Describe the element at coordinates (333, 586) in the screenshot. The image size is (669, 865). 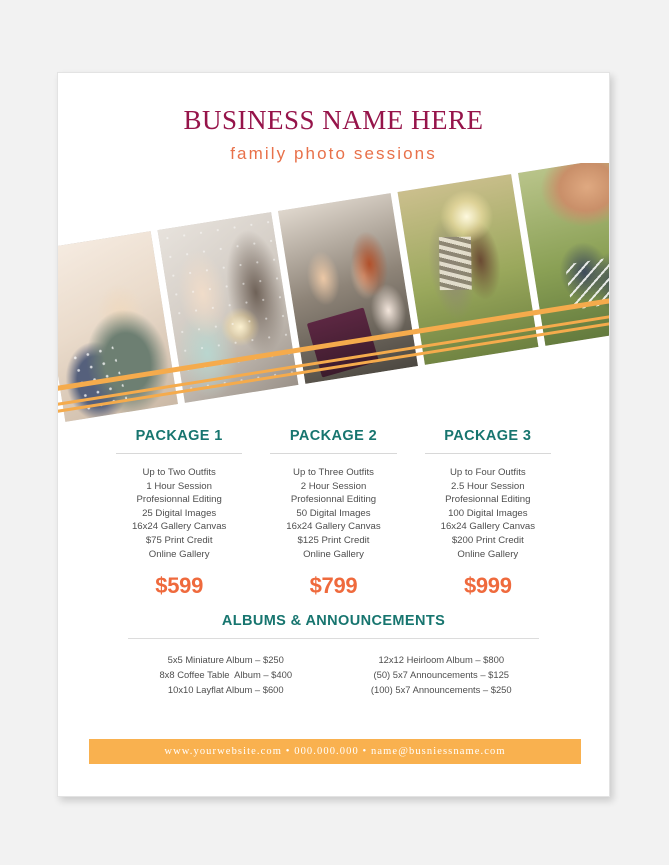
I see `package-2-price: $799` at that location.